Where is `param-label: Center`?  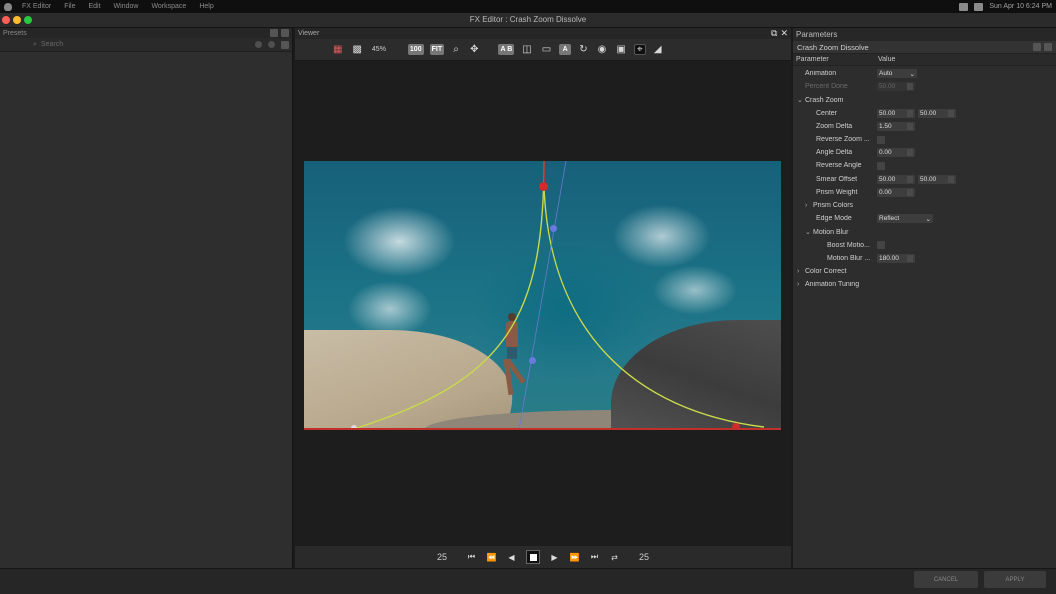
param-label: Center is located at coordinates (835, 113).